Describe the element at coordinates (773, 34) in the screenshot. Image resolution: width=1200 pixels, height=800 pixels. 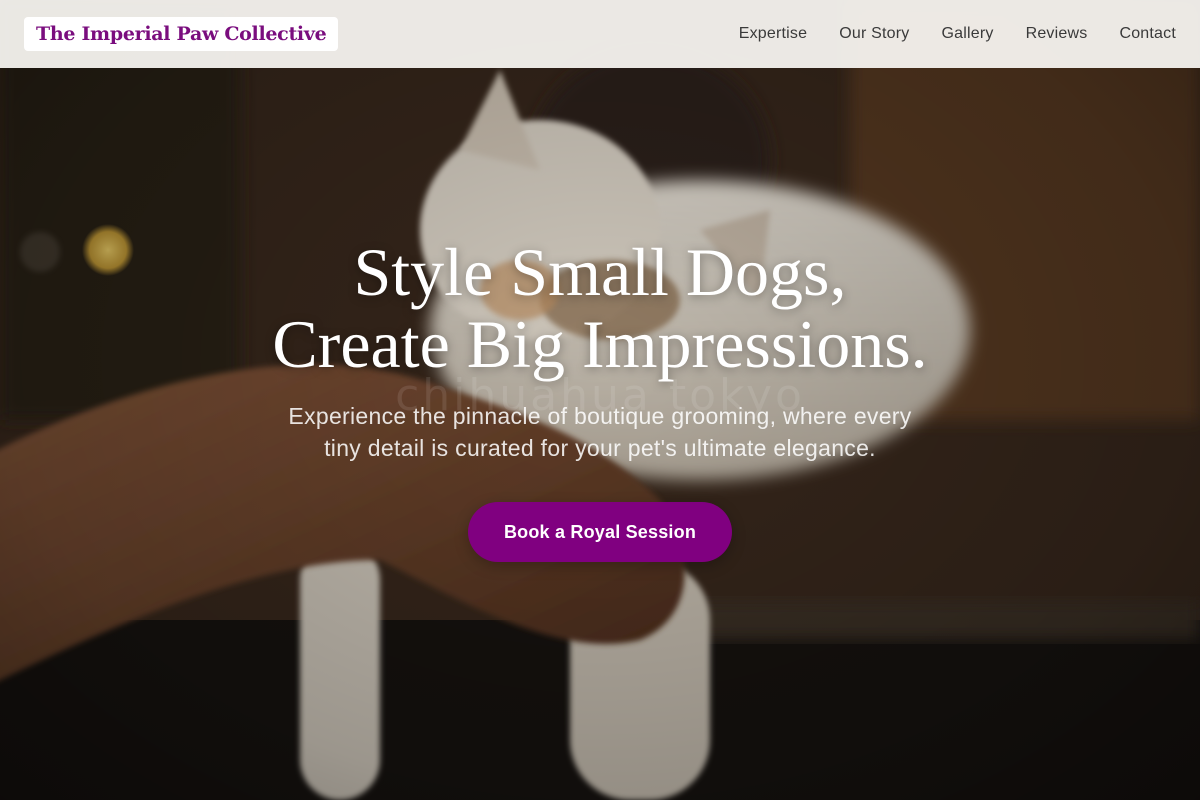
I see `nav-item-expertise: Expertise` at that location.